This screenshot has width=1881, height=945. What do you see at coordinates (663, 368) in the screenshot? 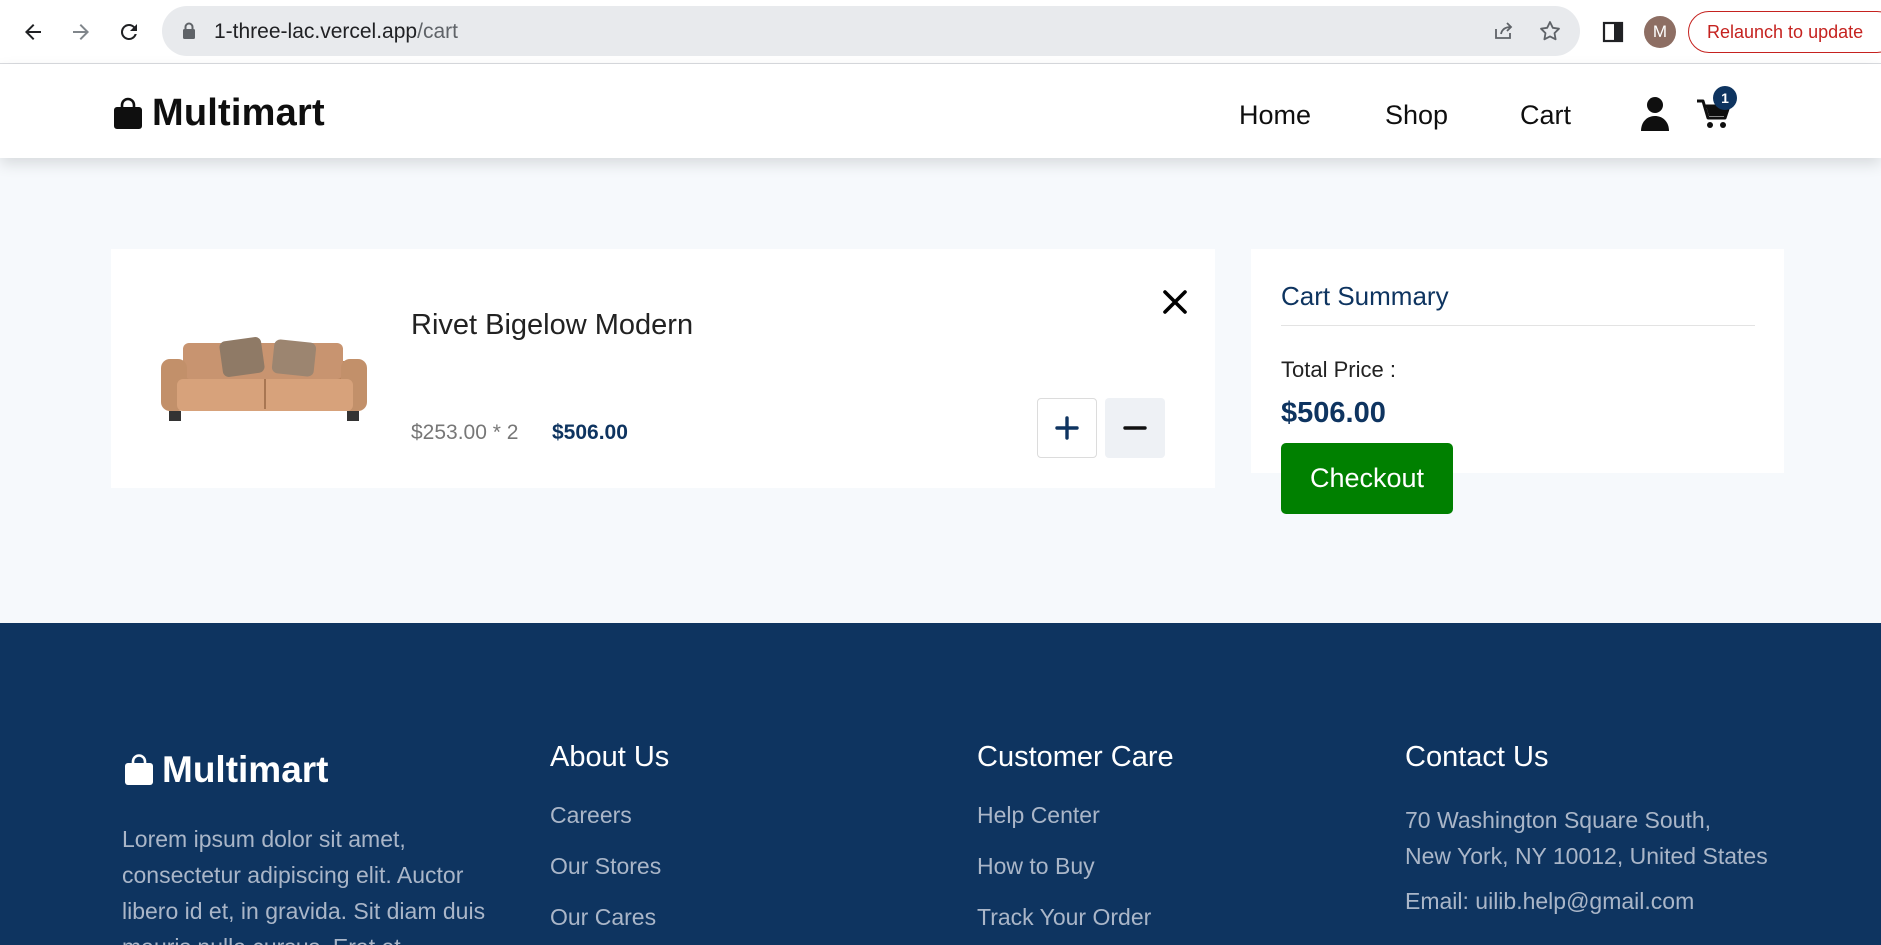
I see `cart-item-card: Rivet Bigelow Modern $253.00 * 2 $506.00` at bounding box center [663, 368].